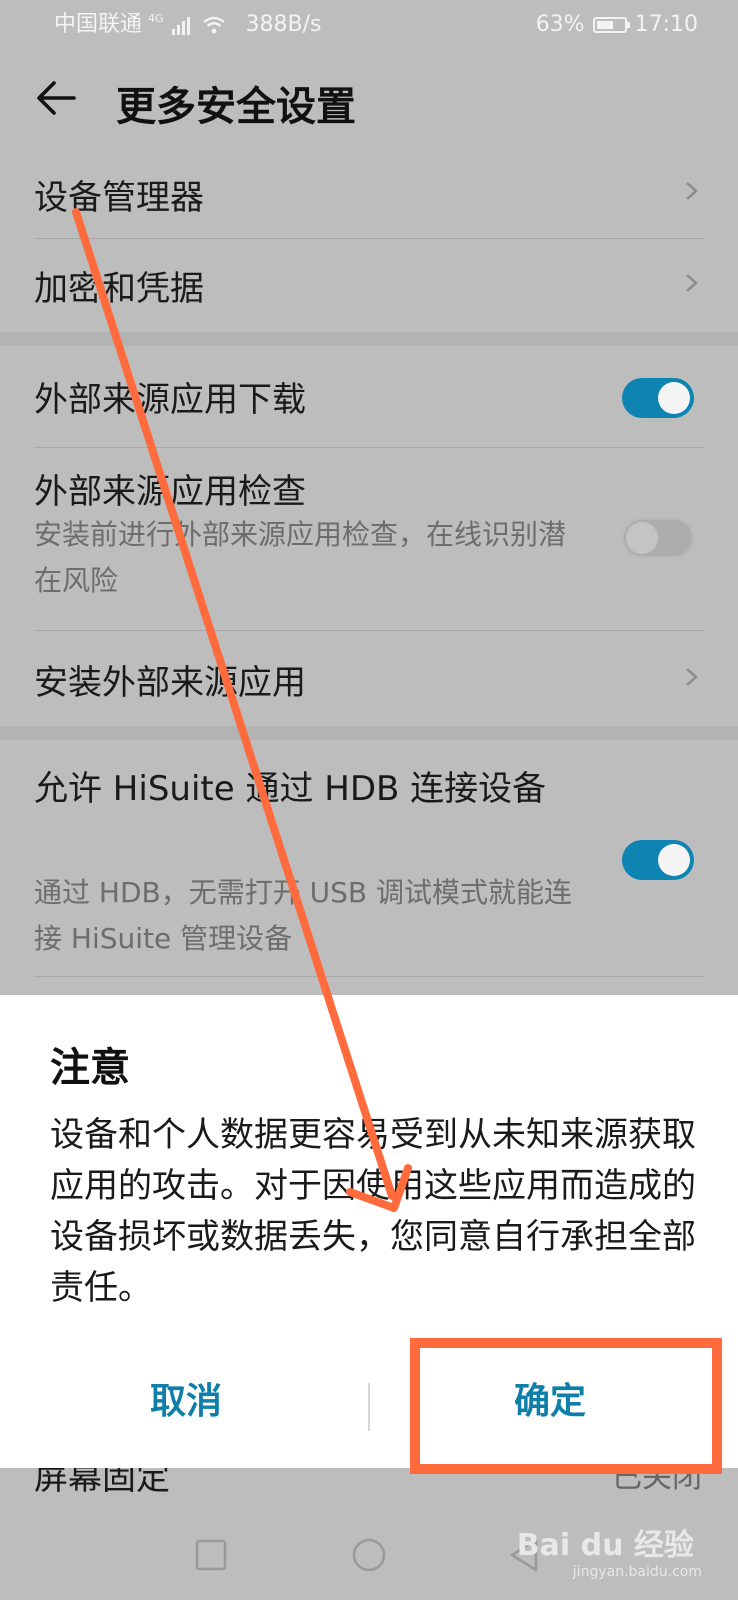  Describe the element at coordinates (369, 677) in the screenshot. I see `setting-install-external-apps: 安装外部来源应用` at that location.